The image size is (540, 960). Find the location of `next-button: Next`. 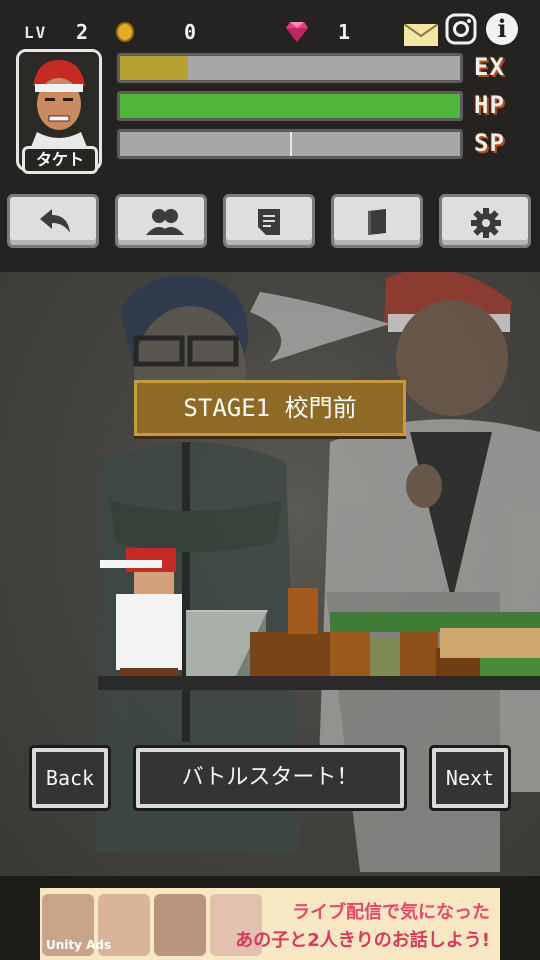

next-button: Next is located at coordinates (470, 778).